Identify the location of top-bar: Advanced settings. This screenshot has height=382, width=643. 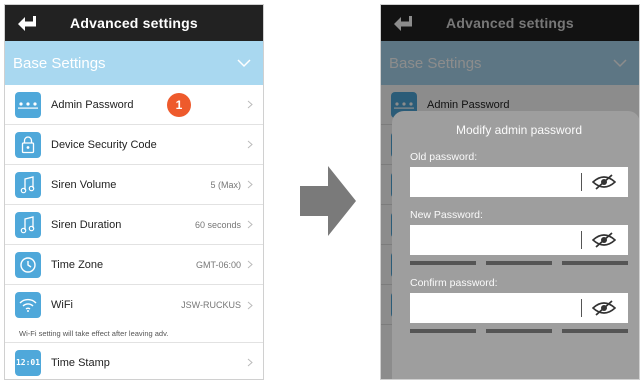
(134, 23).